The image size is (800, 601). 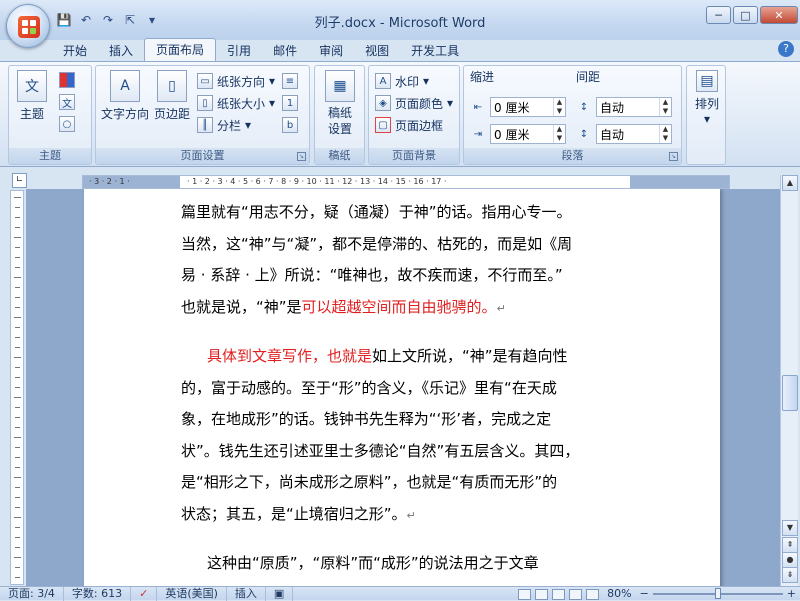 I want to click on tab-mailings: 邮件, so click(x=285, y=51).